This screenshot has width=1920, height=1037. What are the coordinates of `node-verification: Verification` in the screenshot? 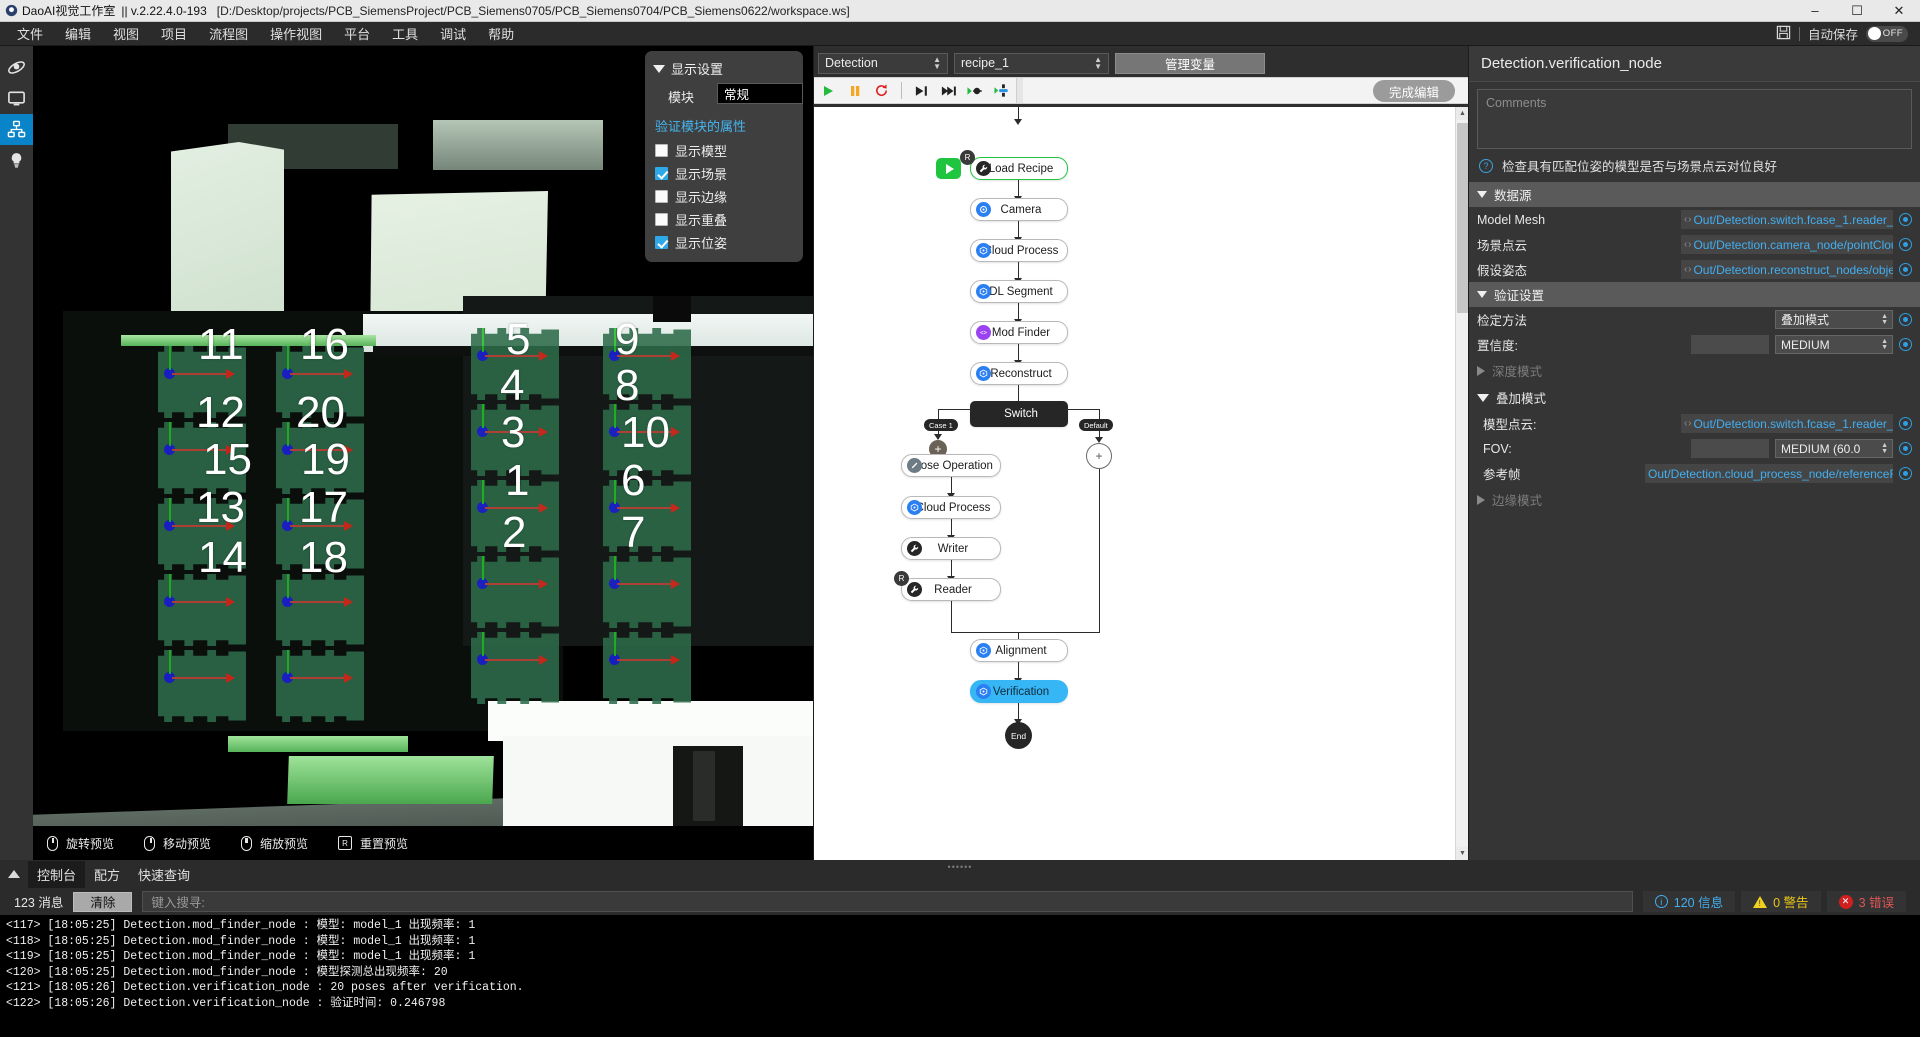 It's located at (1019, 691).